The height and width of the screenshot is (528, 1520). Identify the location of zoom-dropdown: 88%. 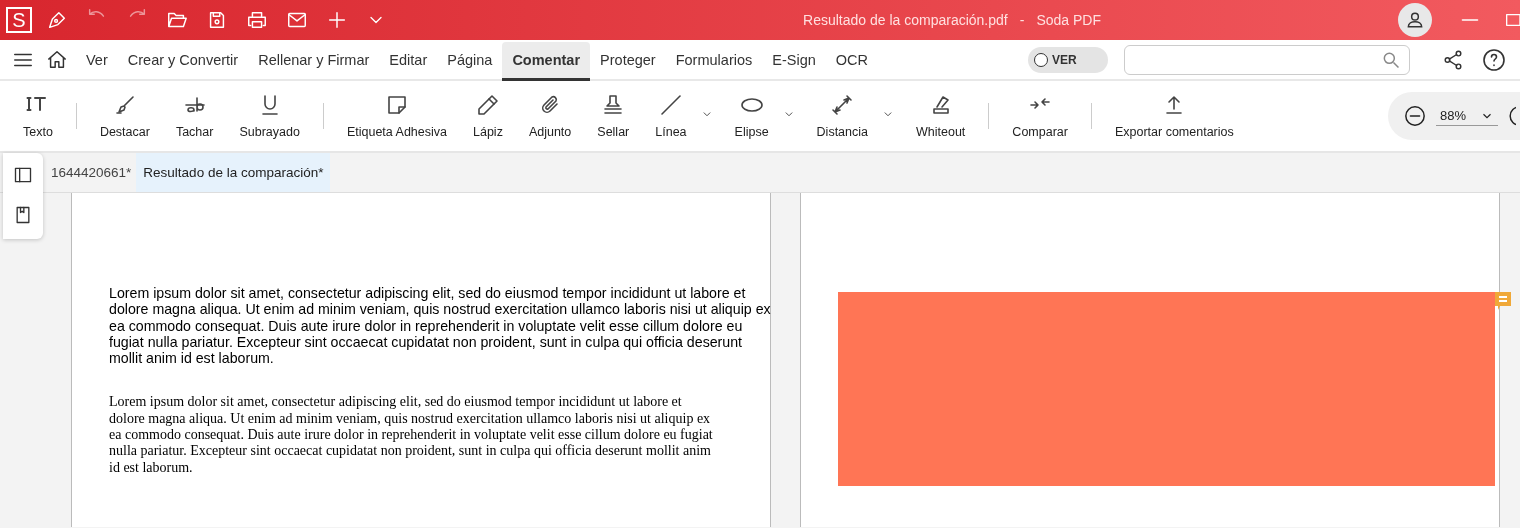
(1467, 116).